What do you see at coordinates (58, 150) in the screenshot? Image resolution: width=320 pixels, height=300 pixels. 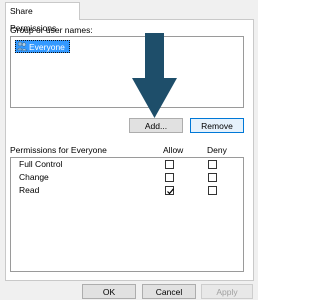 I see `permissions-header: Permissions for Everyone` at bounding box center [58, 150].